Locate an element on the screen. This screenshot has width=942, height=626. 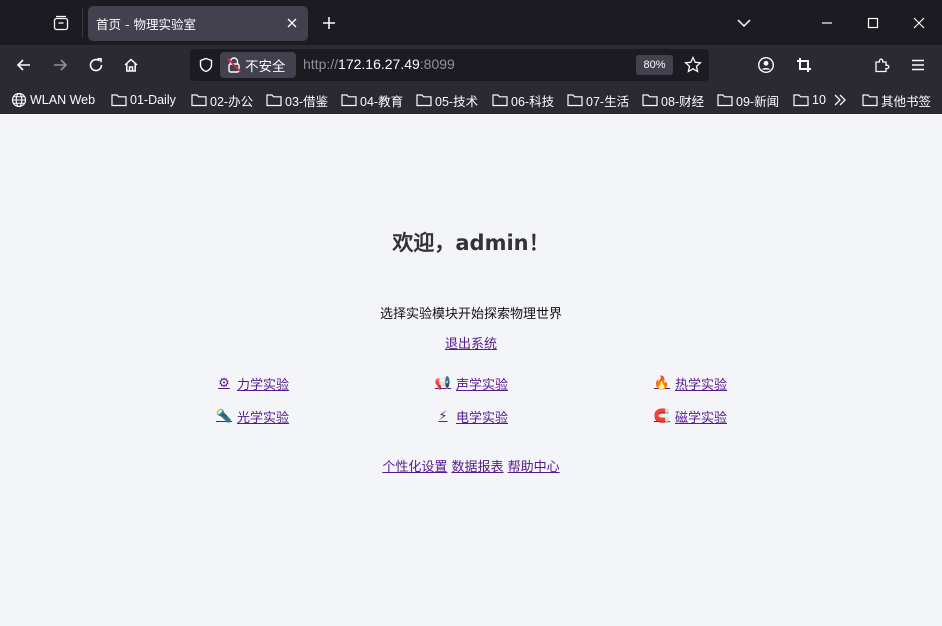
logout-row: 退出系统 is located at coordinates (471, 342).